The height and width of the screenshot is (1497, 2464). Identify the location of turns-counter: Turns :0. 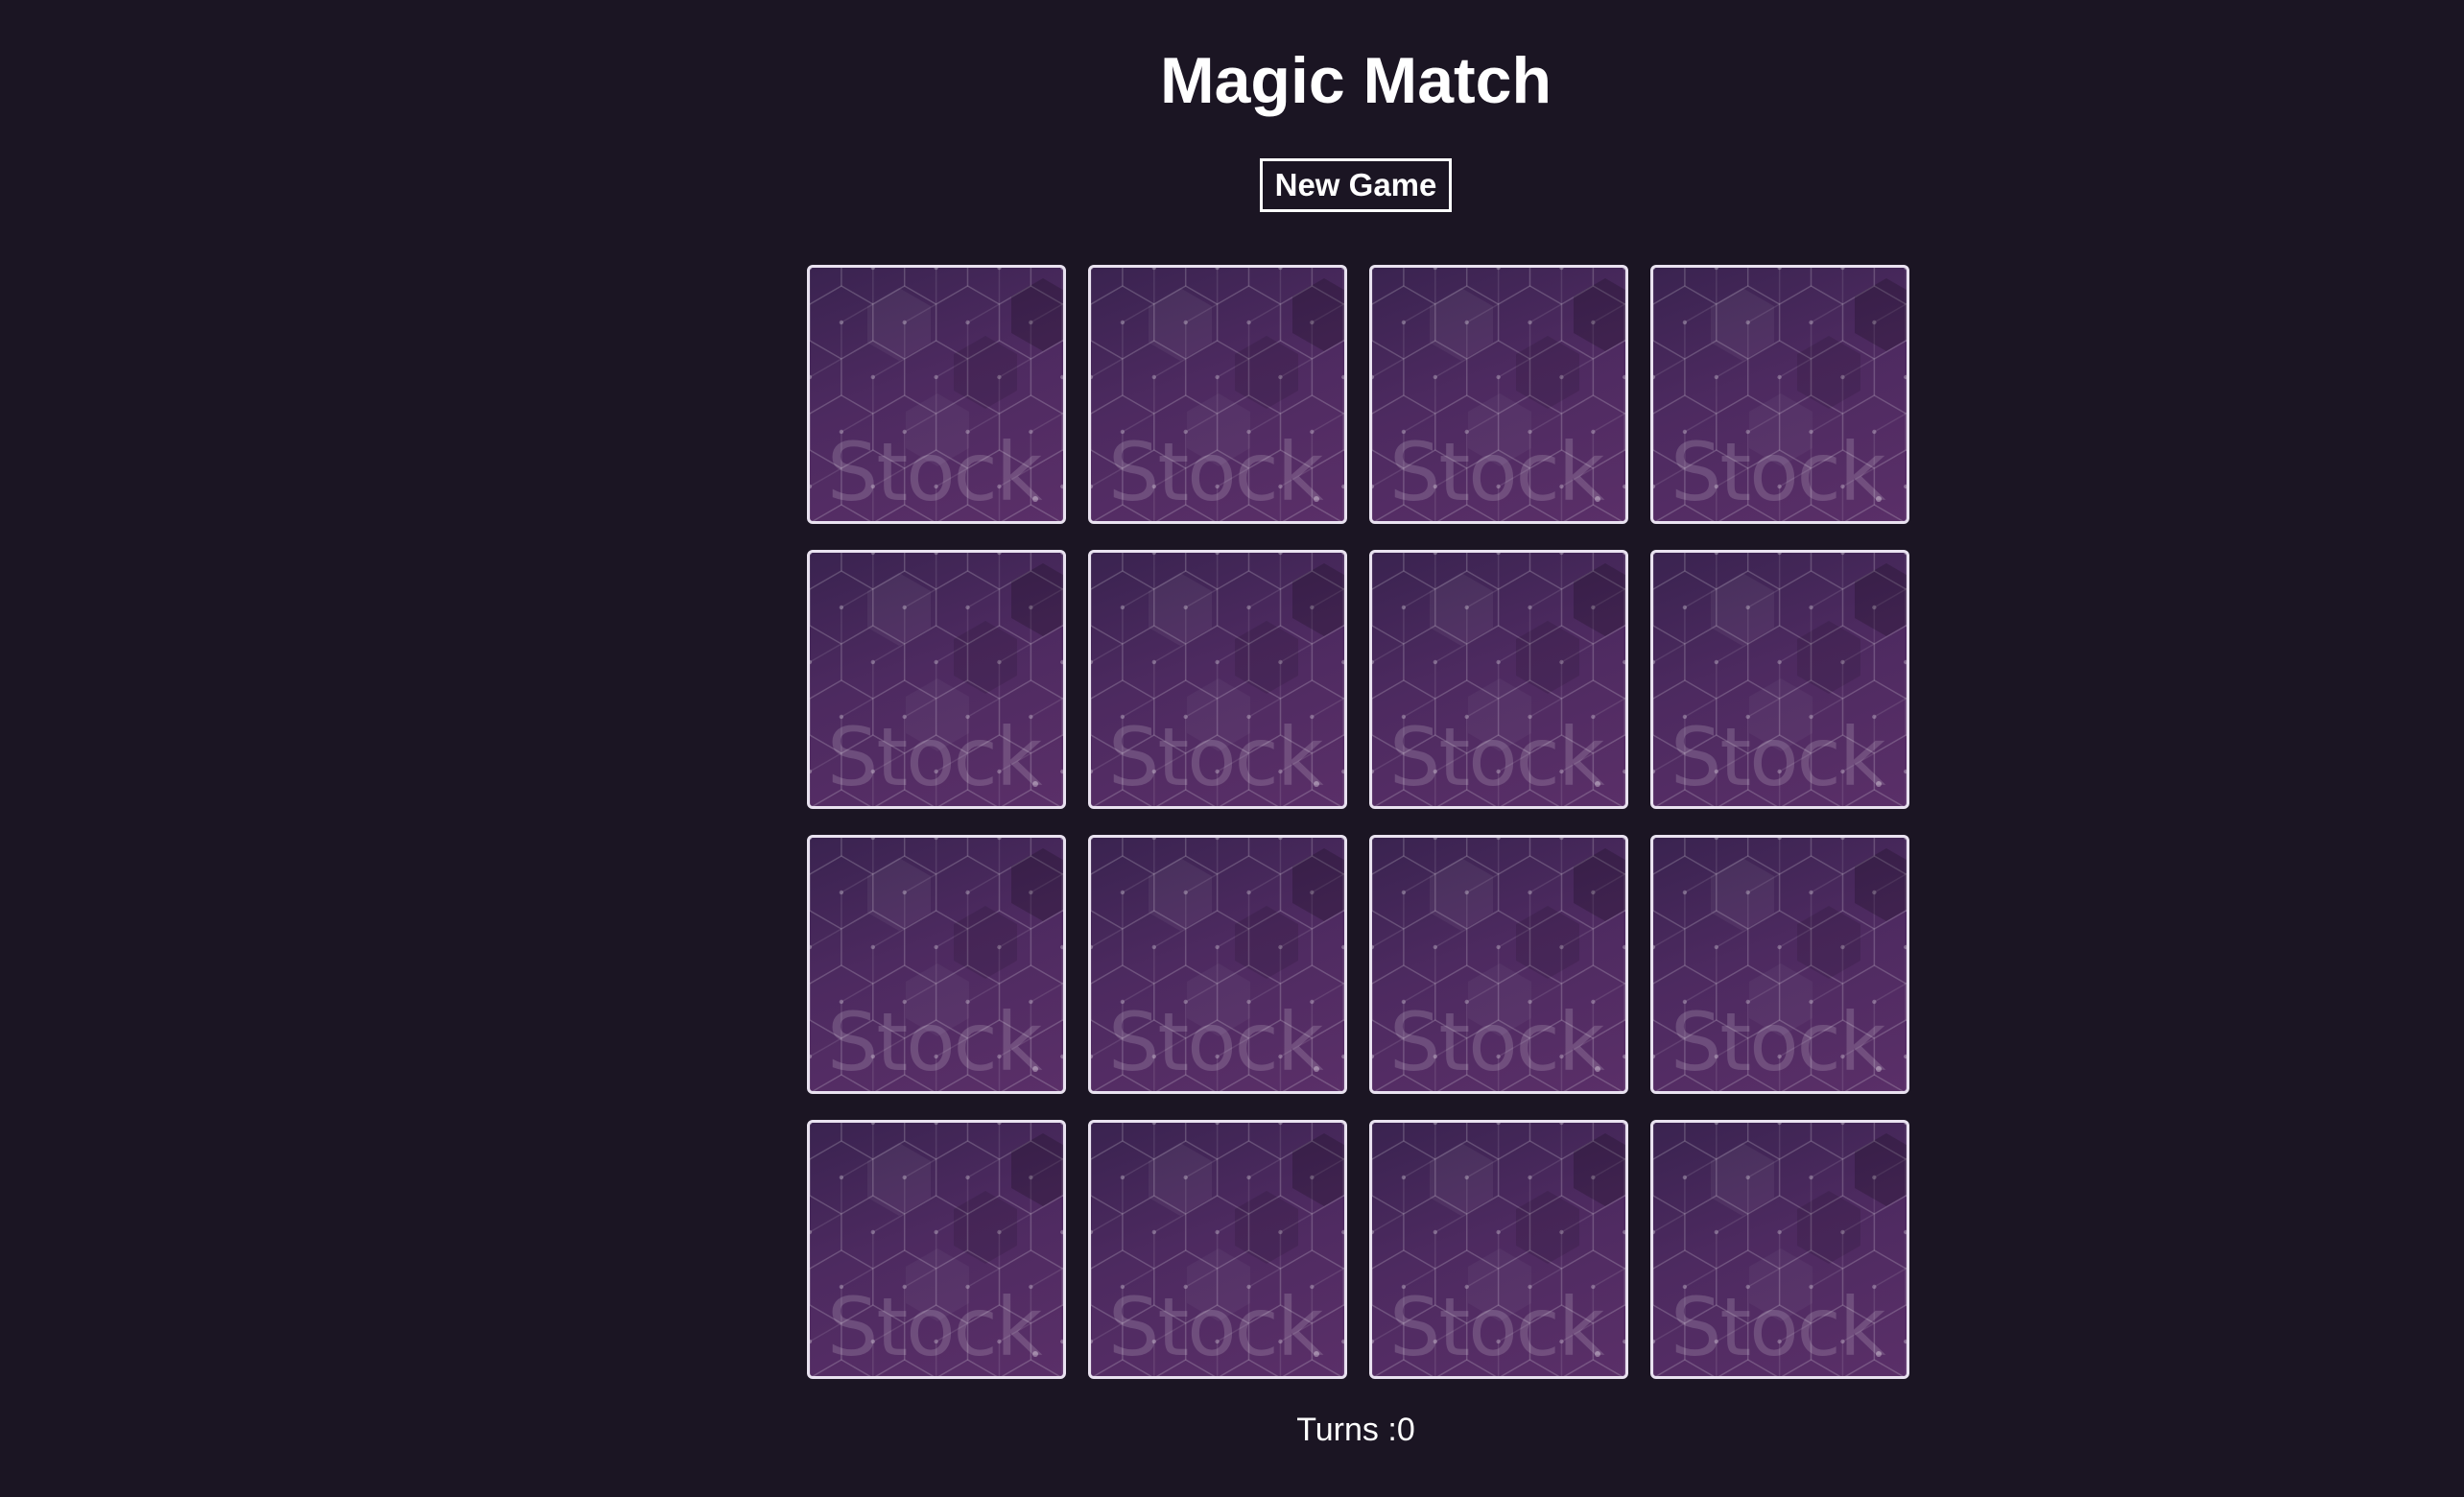
(1232, 1430).